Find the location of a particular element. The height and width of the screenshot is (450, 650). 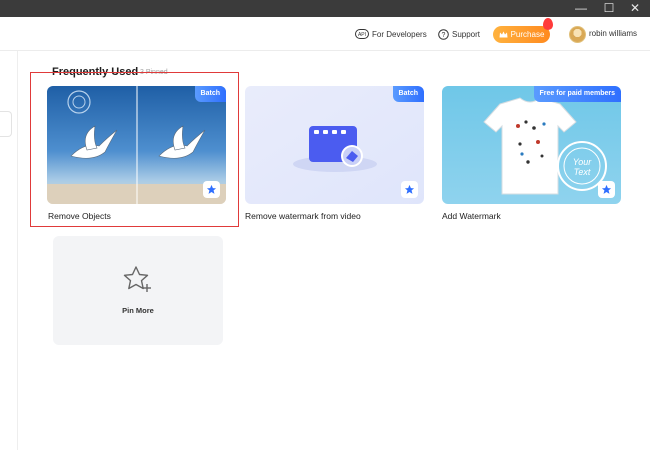

notification-badge is located at coordinates (548, 24).